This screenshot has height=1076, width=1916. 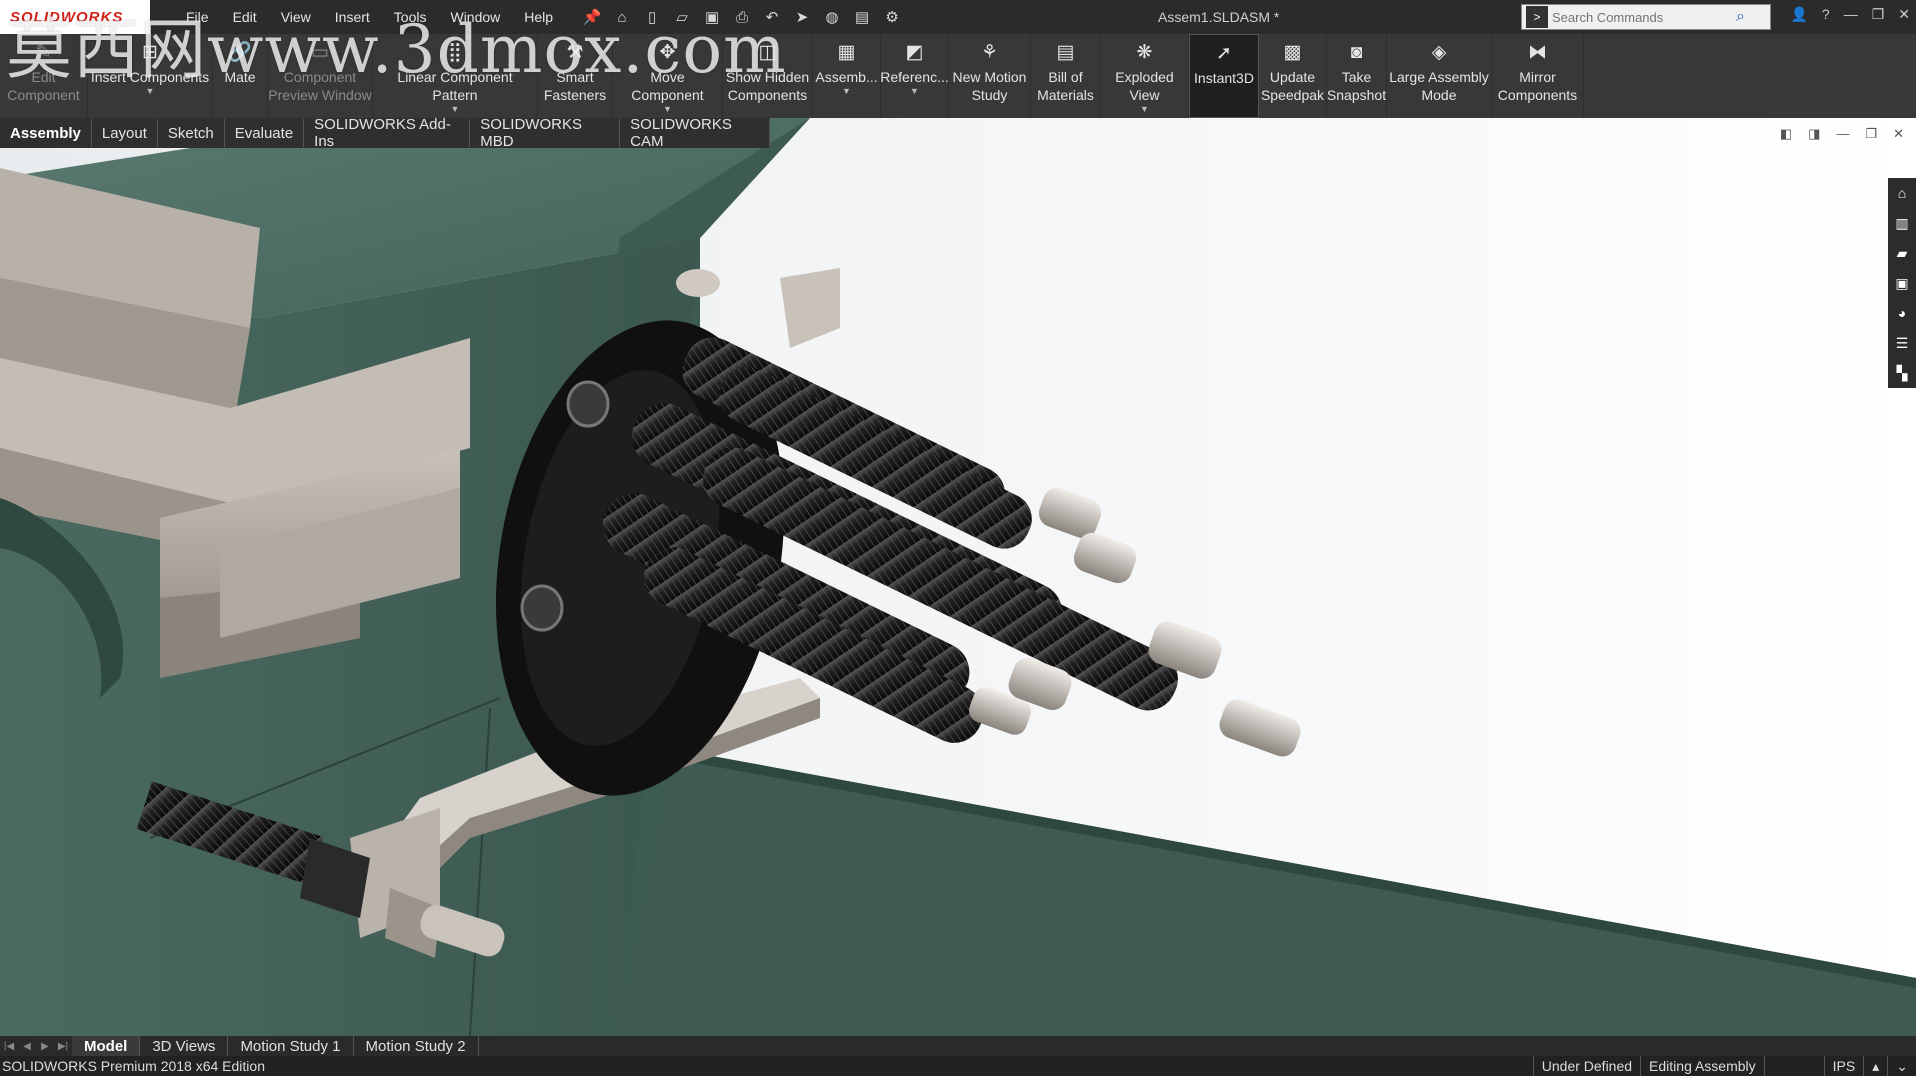 What do you see at coordinates (989, 86) in the screenshot?
I see `new-motion-study-label: New Motion Study` at bounding box center [989, 86].